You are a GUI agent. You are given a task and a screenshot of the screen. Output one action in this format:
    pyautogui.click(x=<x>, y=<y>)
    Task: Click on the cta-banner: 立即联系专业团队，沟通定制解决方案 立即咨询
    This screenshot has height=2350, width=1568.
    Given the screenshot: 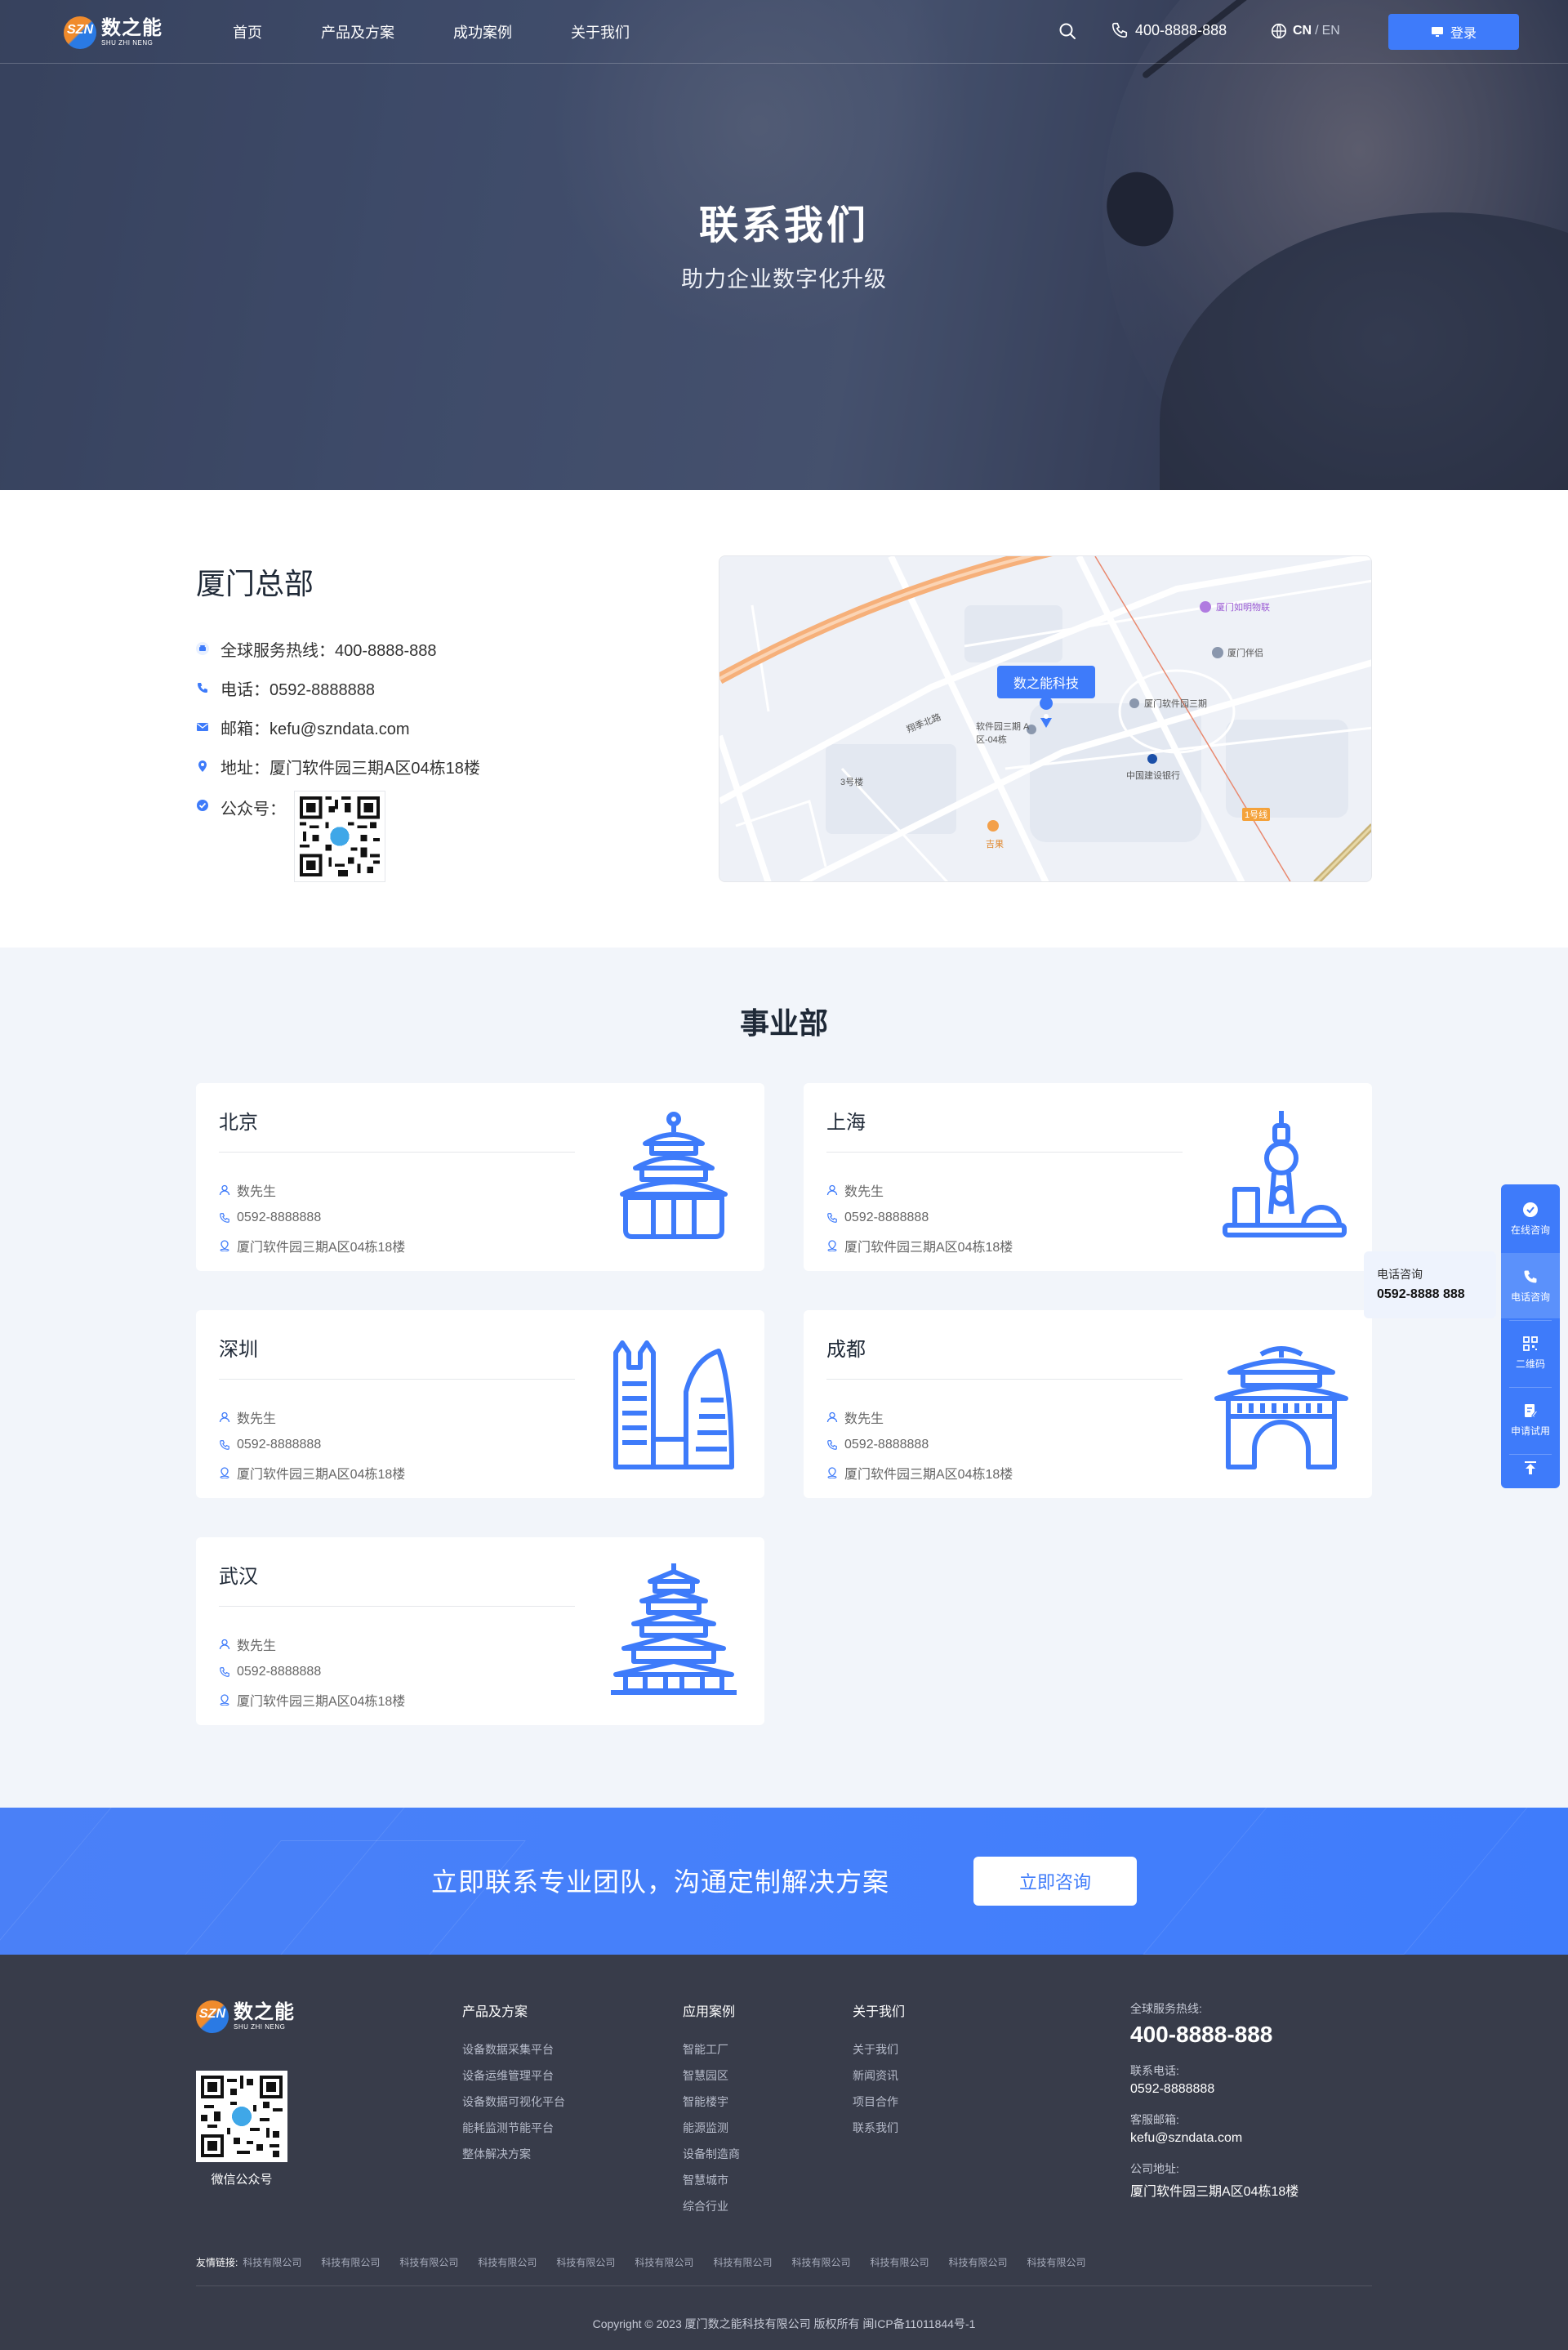 What is the action you would take?
    pyautogui.click(x=784, y=1881)
    